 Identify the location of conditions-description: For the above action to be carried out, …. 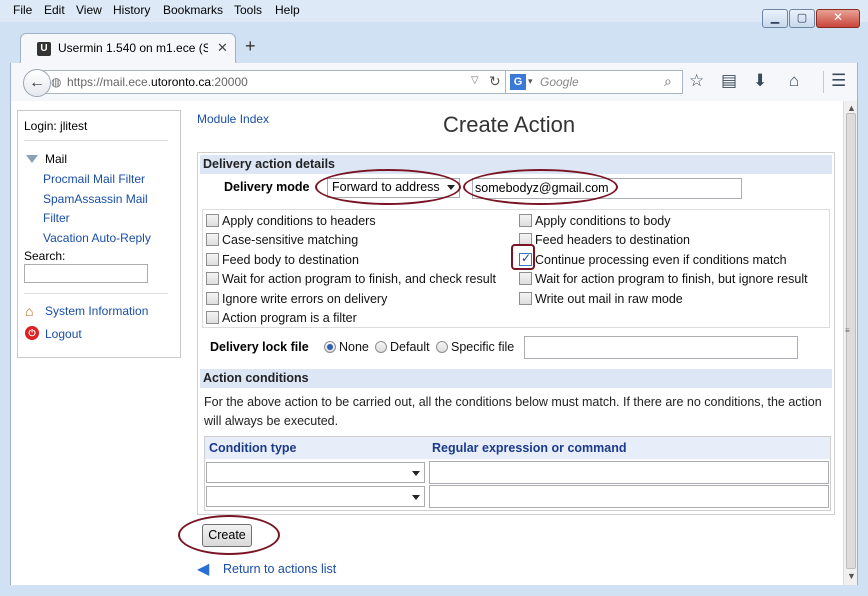
(513, 411).